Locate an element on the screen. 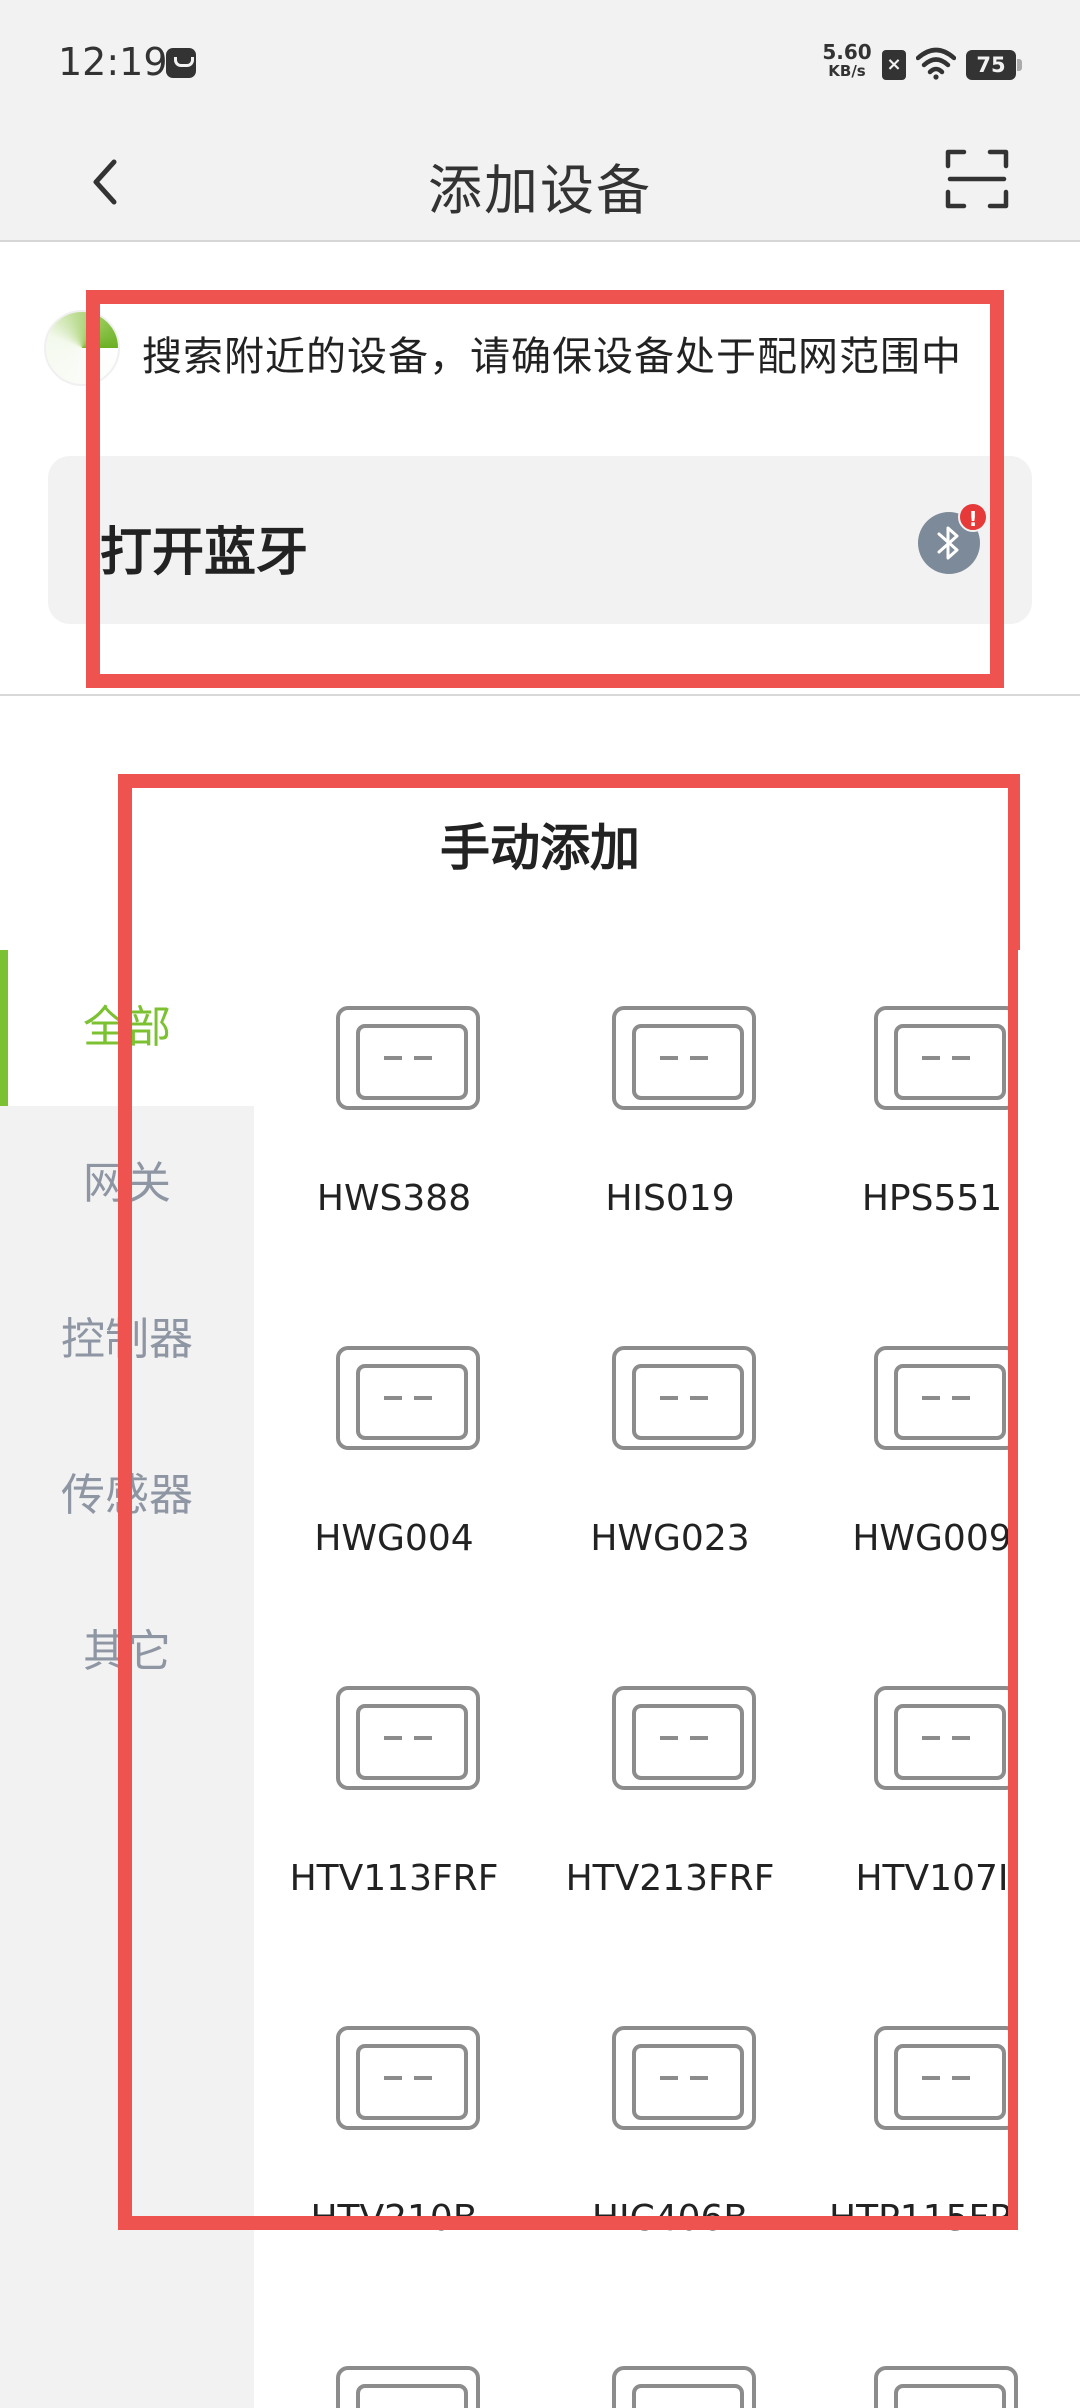 The height and width of the screenshot is (2408, 1080). category-gateway: 网关 is located at coordinates (127, 1184).